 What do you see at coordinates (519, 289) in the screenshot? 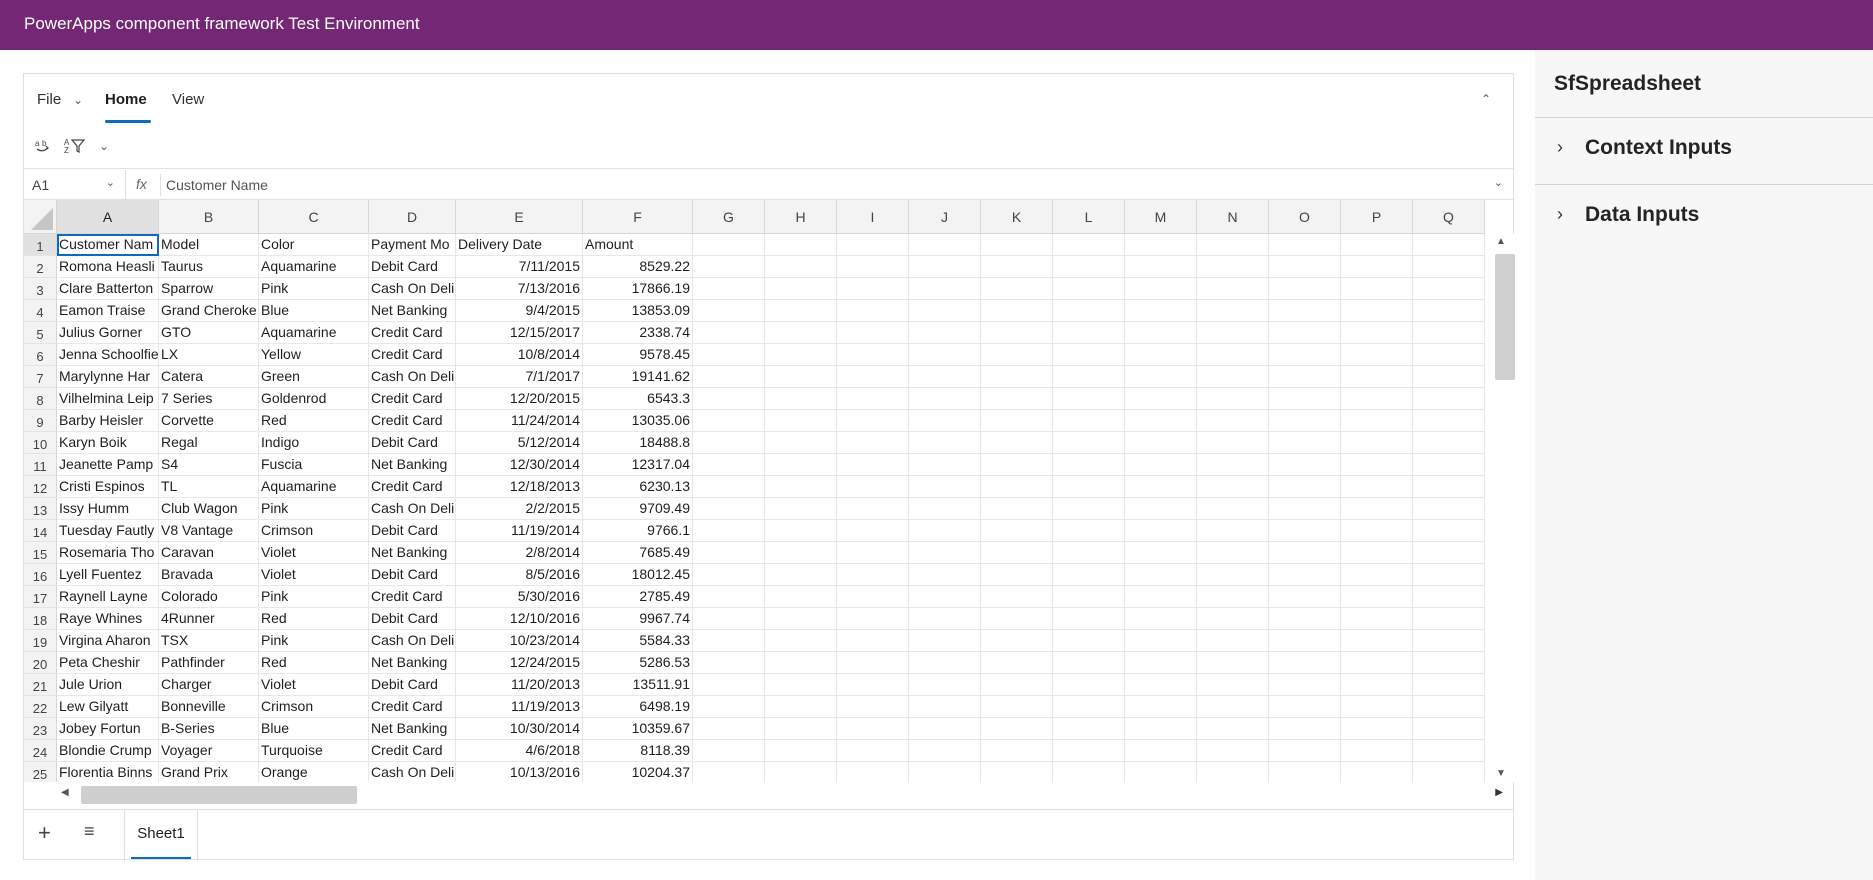
I see `grid-cell: 7/13/2016` at bounding box center [519, 289].